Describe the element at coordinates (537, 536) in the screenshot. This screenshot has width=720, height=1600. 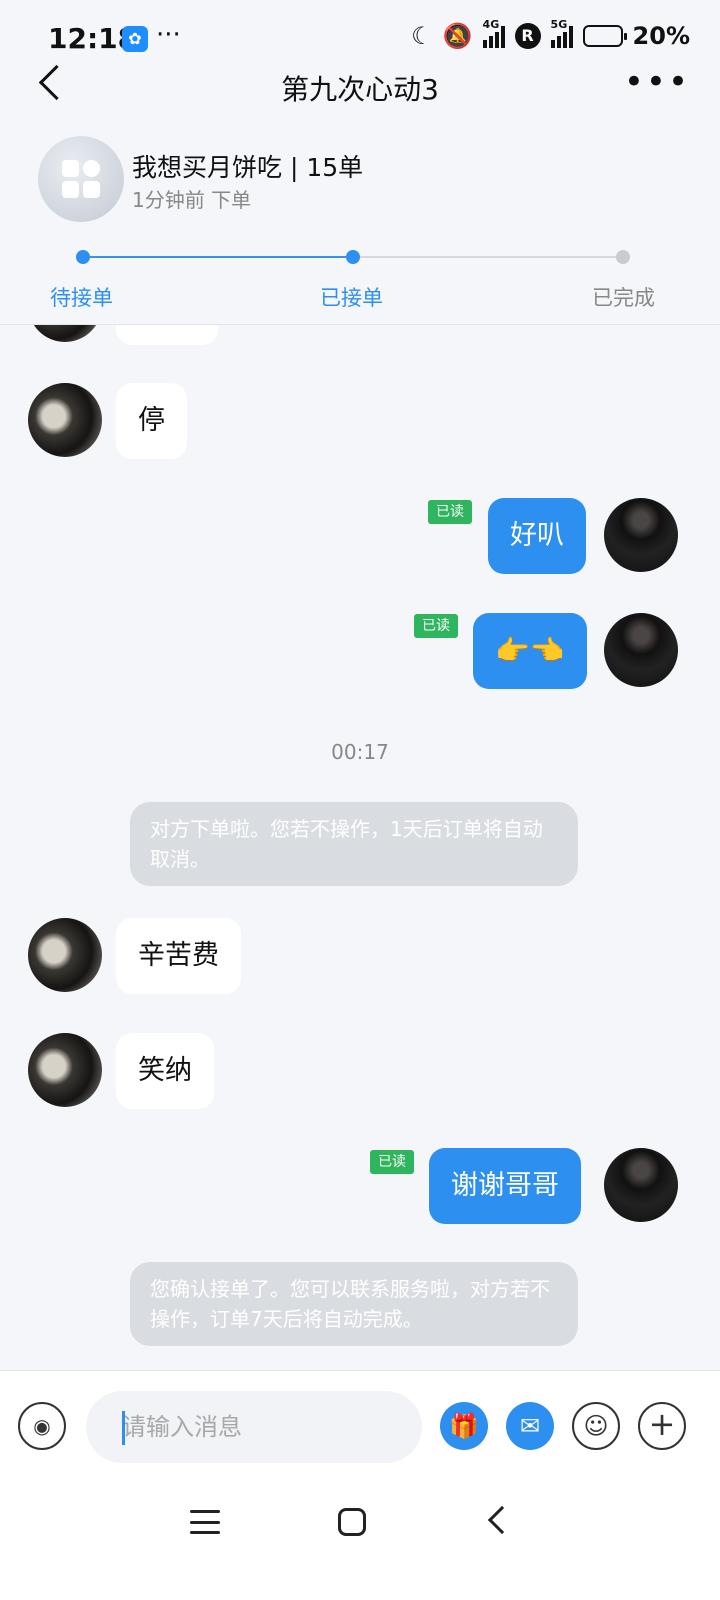
I see `message-bubble-right: 好叭` at that location.